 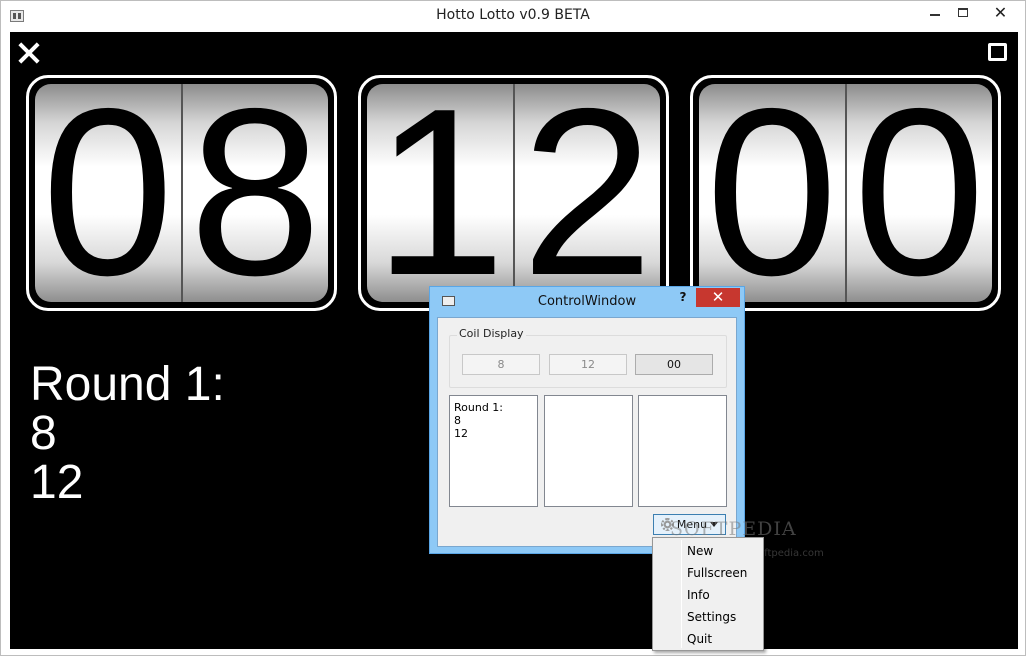 I want to click on close-icon: ✕, so click(x=1000, y=12).